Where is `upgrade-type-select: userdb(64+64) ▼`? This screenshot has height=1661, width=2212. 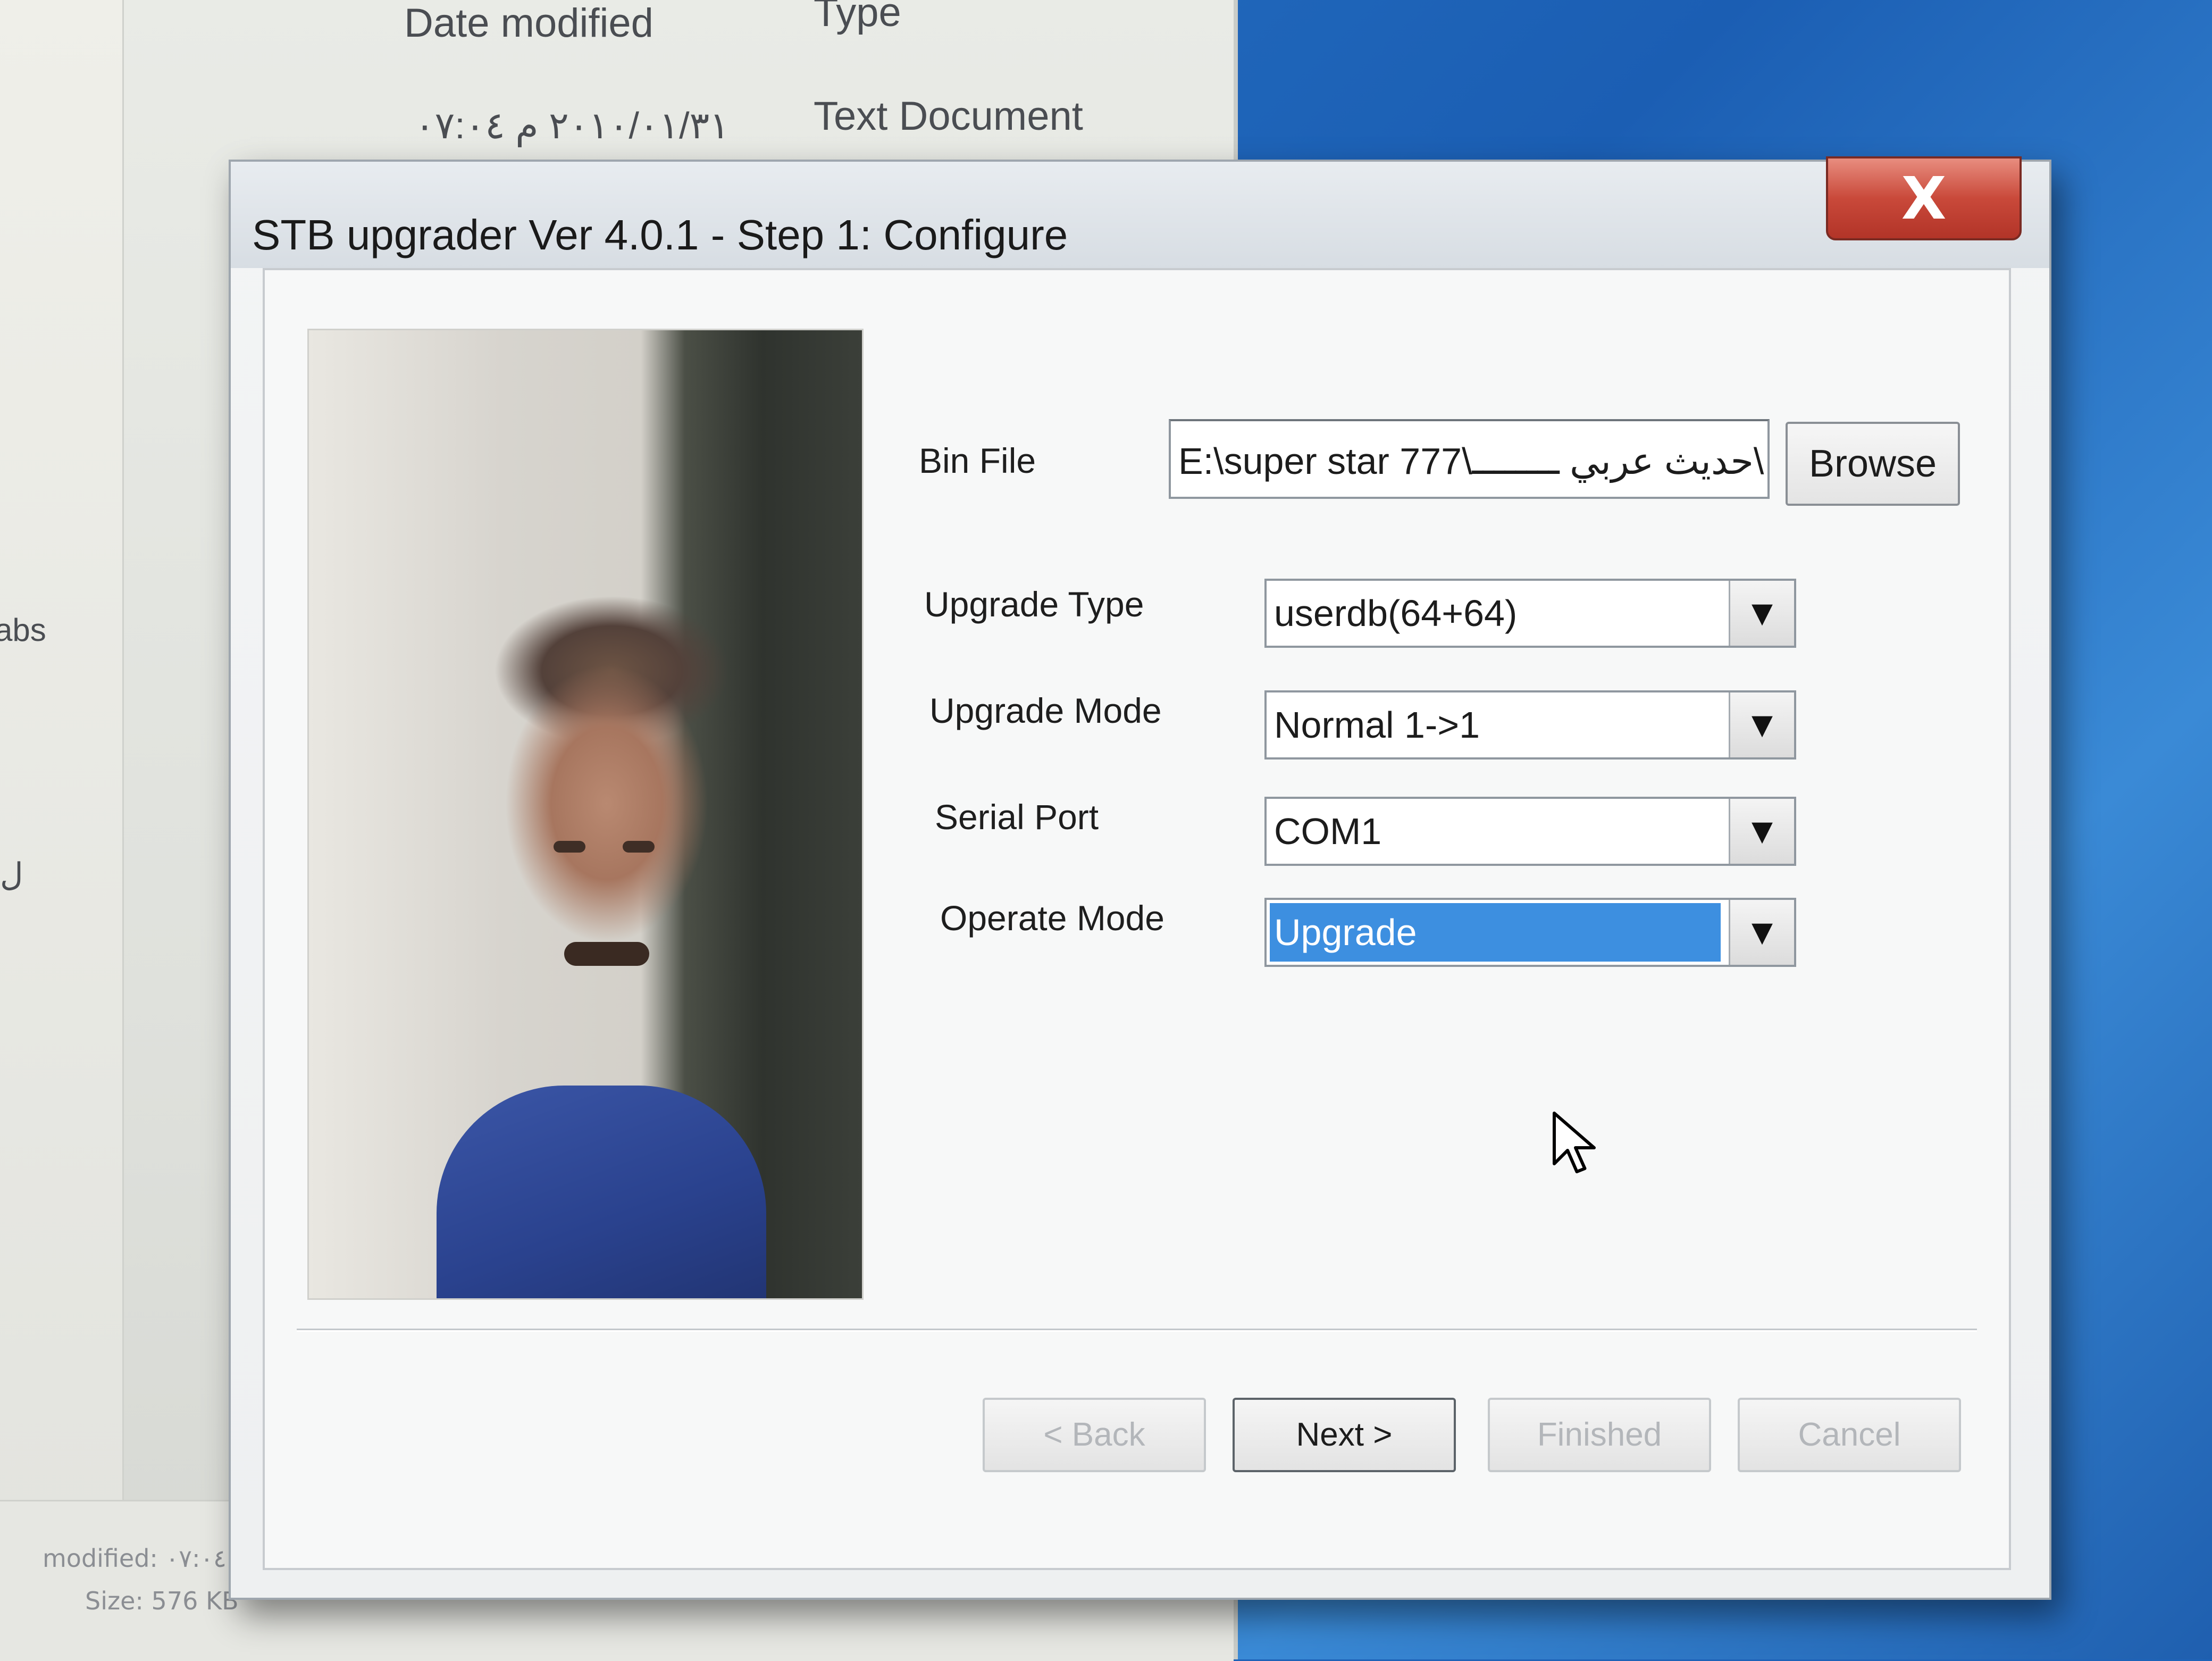
upgrade-type-select: userdb(64+64) ▼ is located at coordinates (1530, 613).